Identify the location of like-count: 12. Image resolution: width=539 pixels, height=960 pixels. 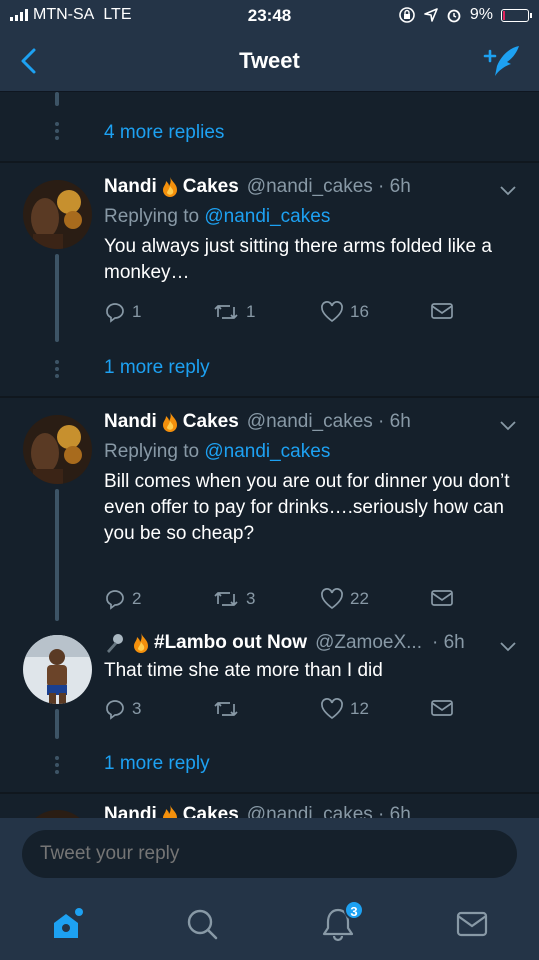
(359, 708).